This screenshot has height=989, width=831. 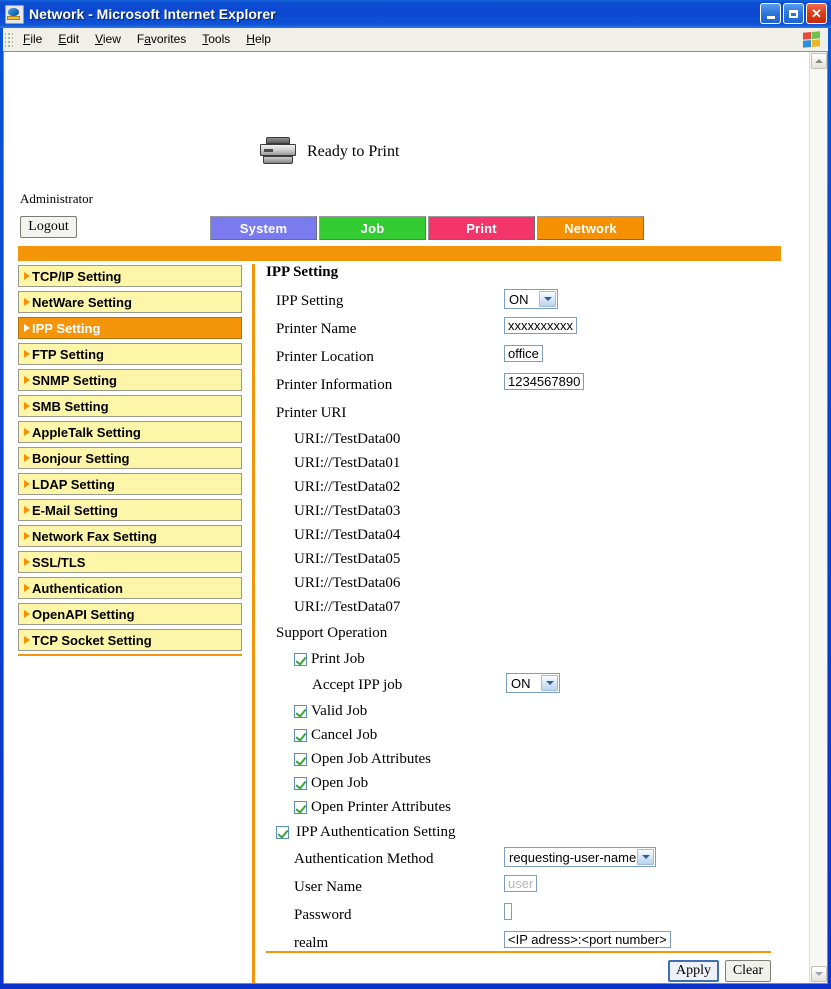 I want to click on uri-text: URI://TestData05, so click(x=347, y=558).